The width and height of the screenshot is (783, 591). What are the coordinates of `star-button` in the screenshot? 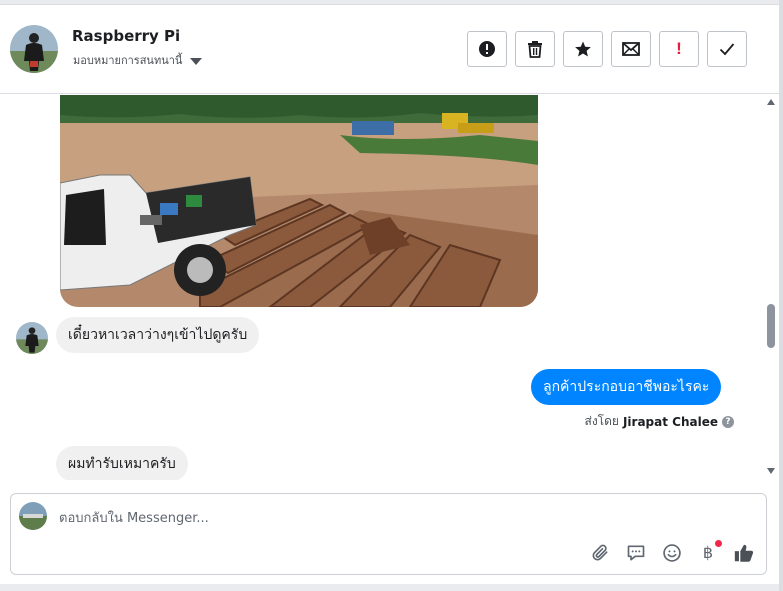 It's located at (583, 49).